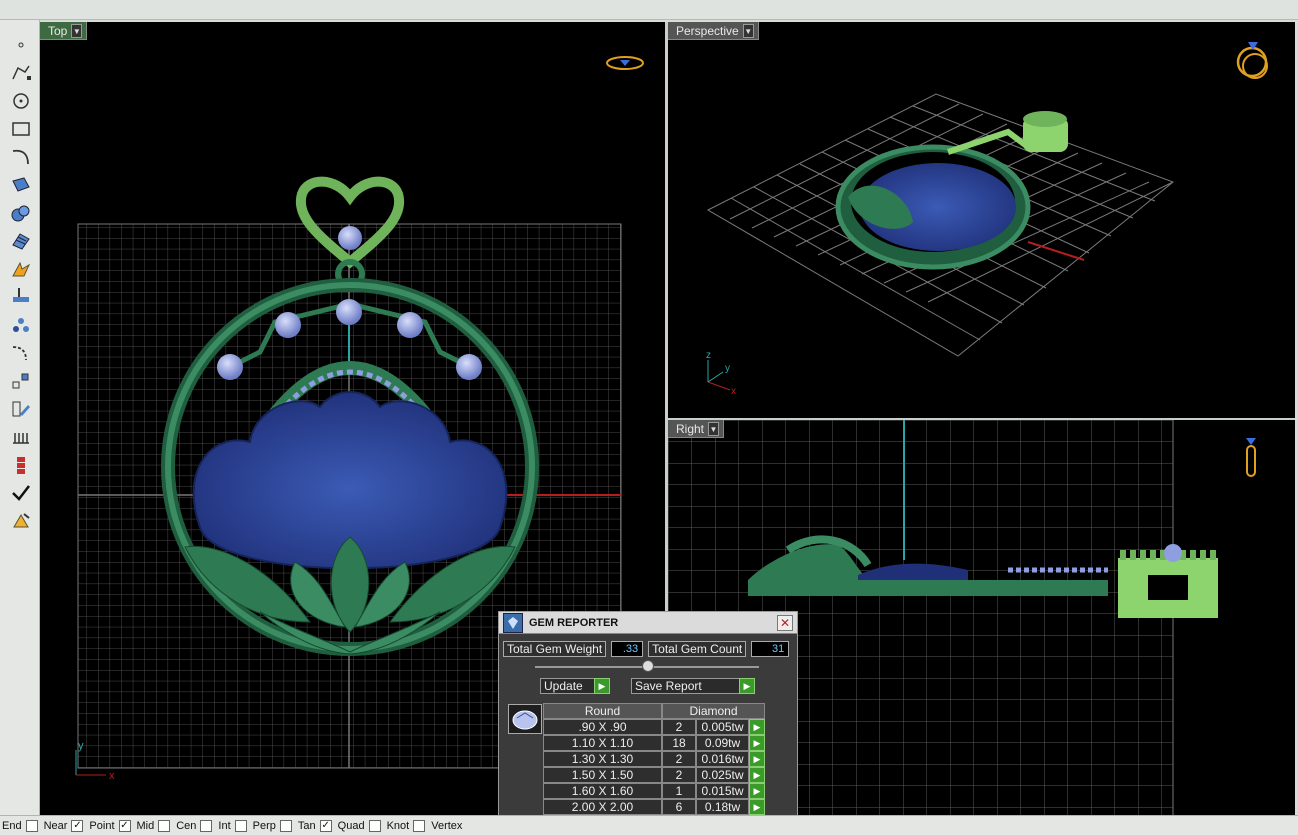  What do you see at coordinates (648, 666) in the screenshot?
I see `report-slider-handle` at bounding box center [648, 666].